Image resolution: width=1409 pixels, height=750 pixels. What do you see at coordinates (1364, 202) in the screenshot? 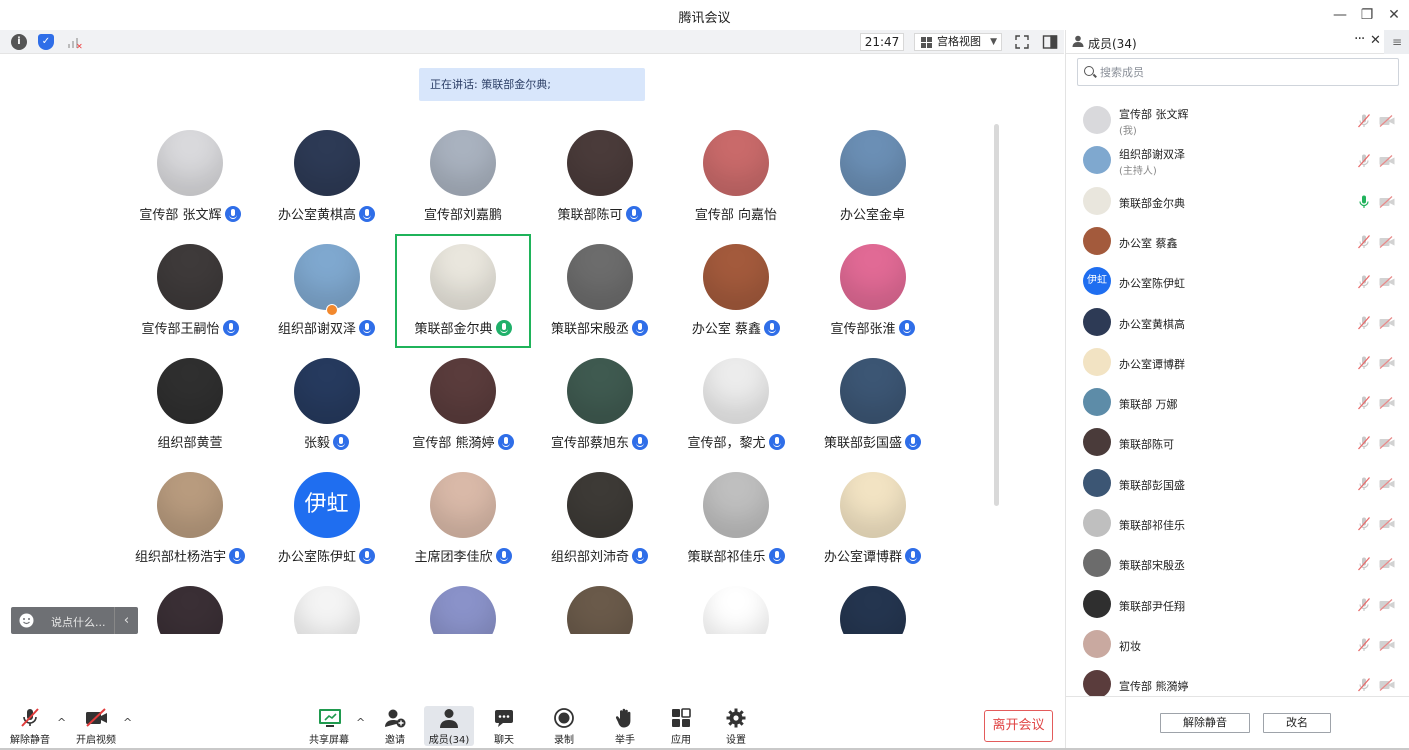
I see `mic-on-icon` at bounding box center [1364, 202].